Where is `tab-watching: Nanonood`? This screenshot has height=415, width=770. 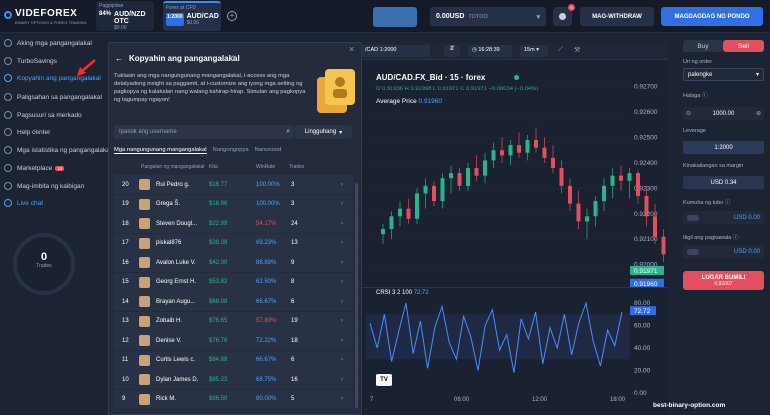
tab-watching: Nanonood is located at coordinates (268, 150).